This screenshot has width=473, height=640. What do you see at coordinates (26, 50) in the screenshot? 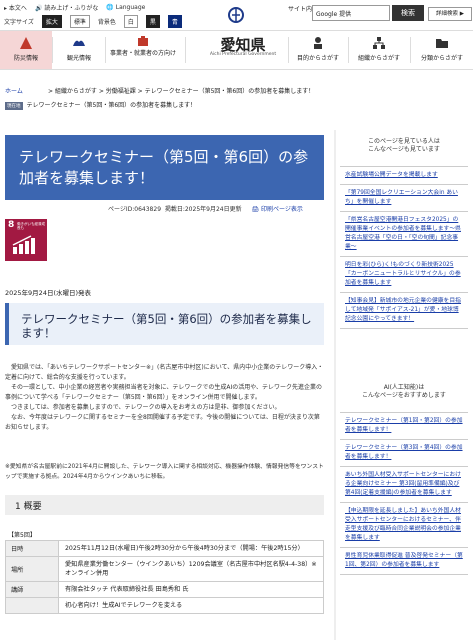
I see `nav-disaster: 防災情報` at bounding box center [26, 50].